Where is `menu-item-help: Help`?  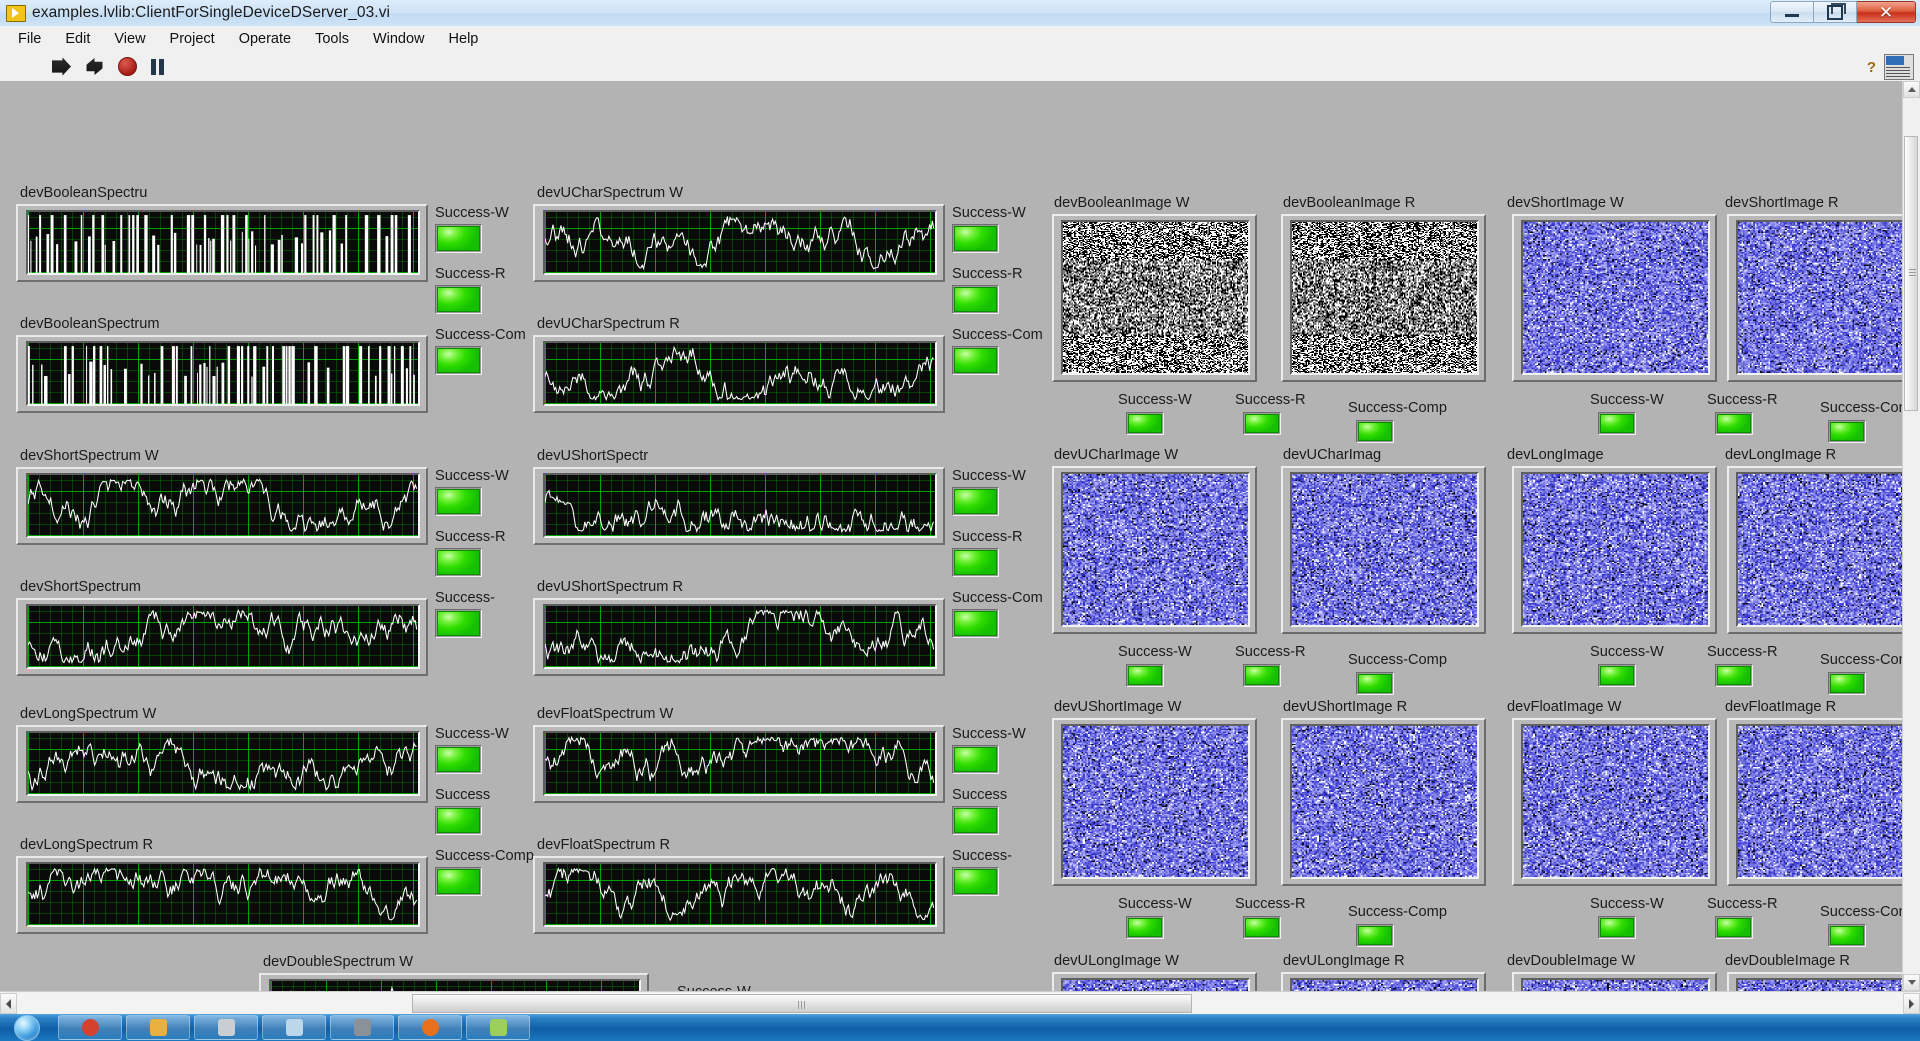 menu-item-help: Help is located at coordinates (464, 39).